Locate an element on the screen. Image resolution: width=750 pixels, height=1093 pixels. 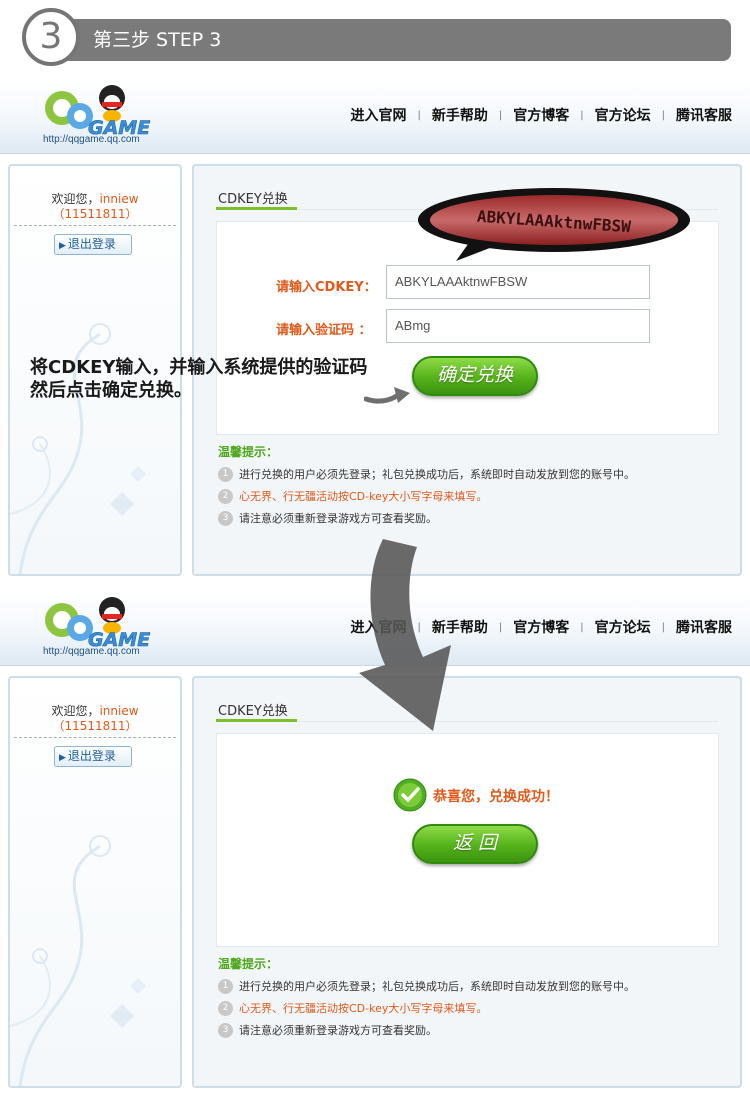
step-number: 3 is located at coordinates (51, 37).